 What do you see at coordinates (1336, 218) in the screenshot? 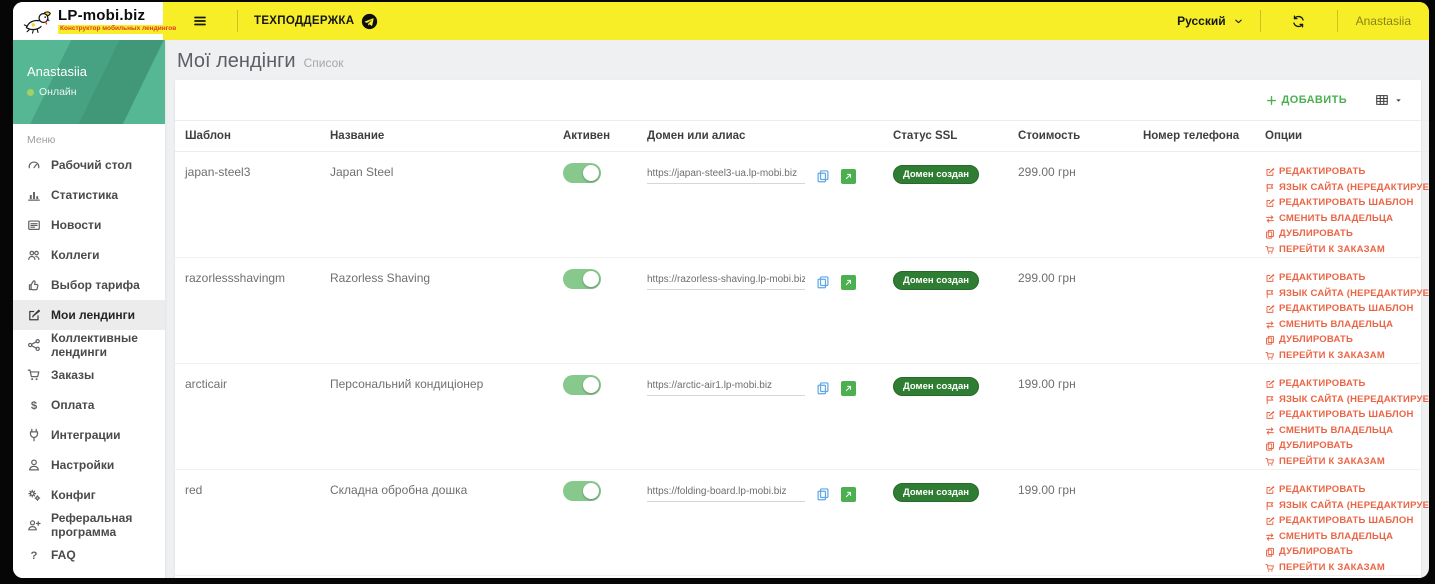
I see `option-label: СМЕНИТЬ ВЛАДЕЛЬЦА` at bounding box center [1336, 218].